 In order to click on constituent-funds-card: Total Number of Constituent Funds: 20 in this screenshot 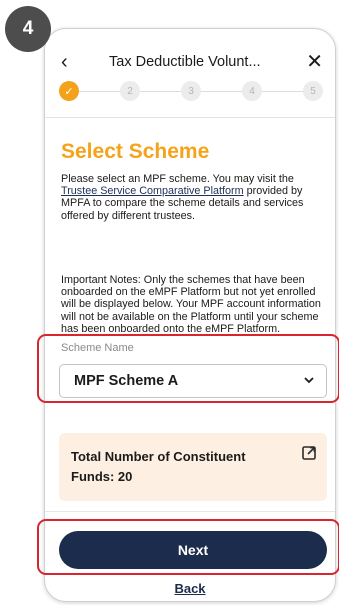, I will do `click(193, 467)`.